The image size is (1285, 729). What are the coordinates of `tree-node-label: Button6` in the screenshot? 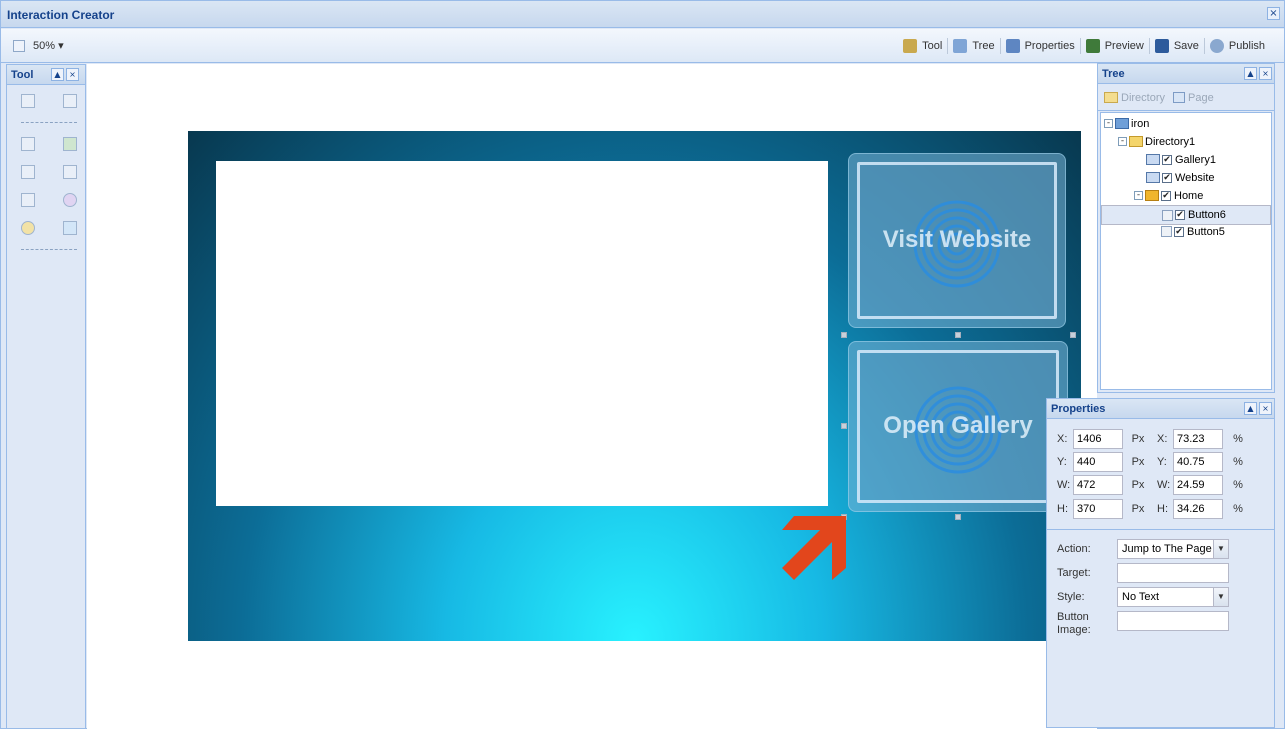 It's located at (1207, 215).